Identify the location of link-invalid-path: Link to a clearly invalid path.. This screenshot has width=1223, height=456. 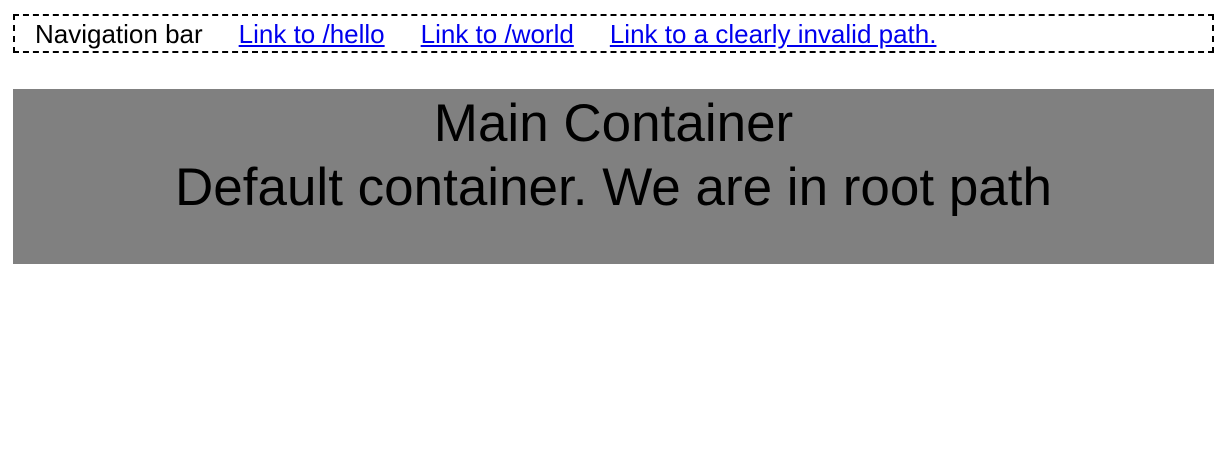
(773, 34).